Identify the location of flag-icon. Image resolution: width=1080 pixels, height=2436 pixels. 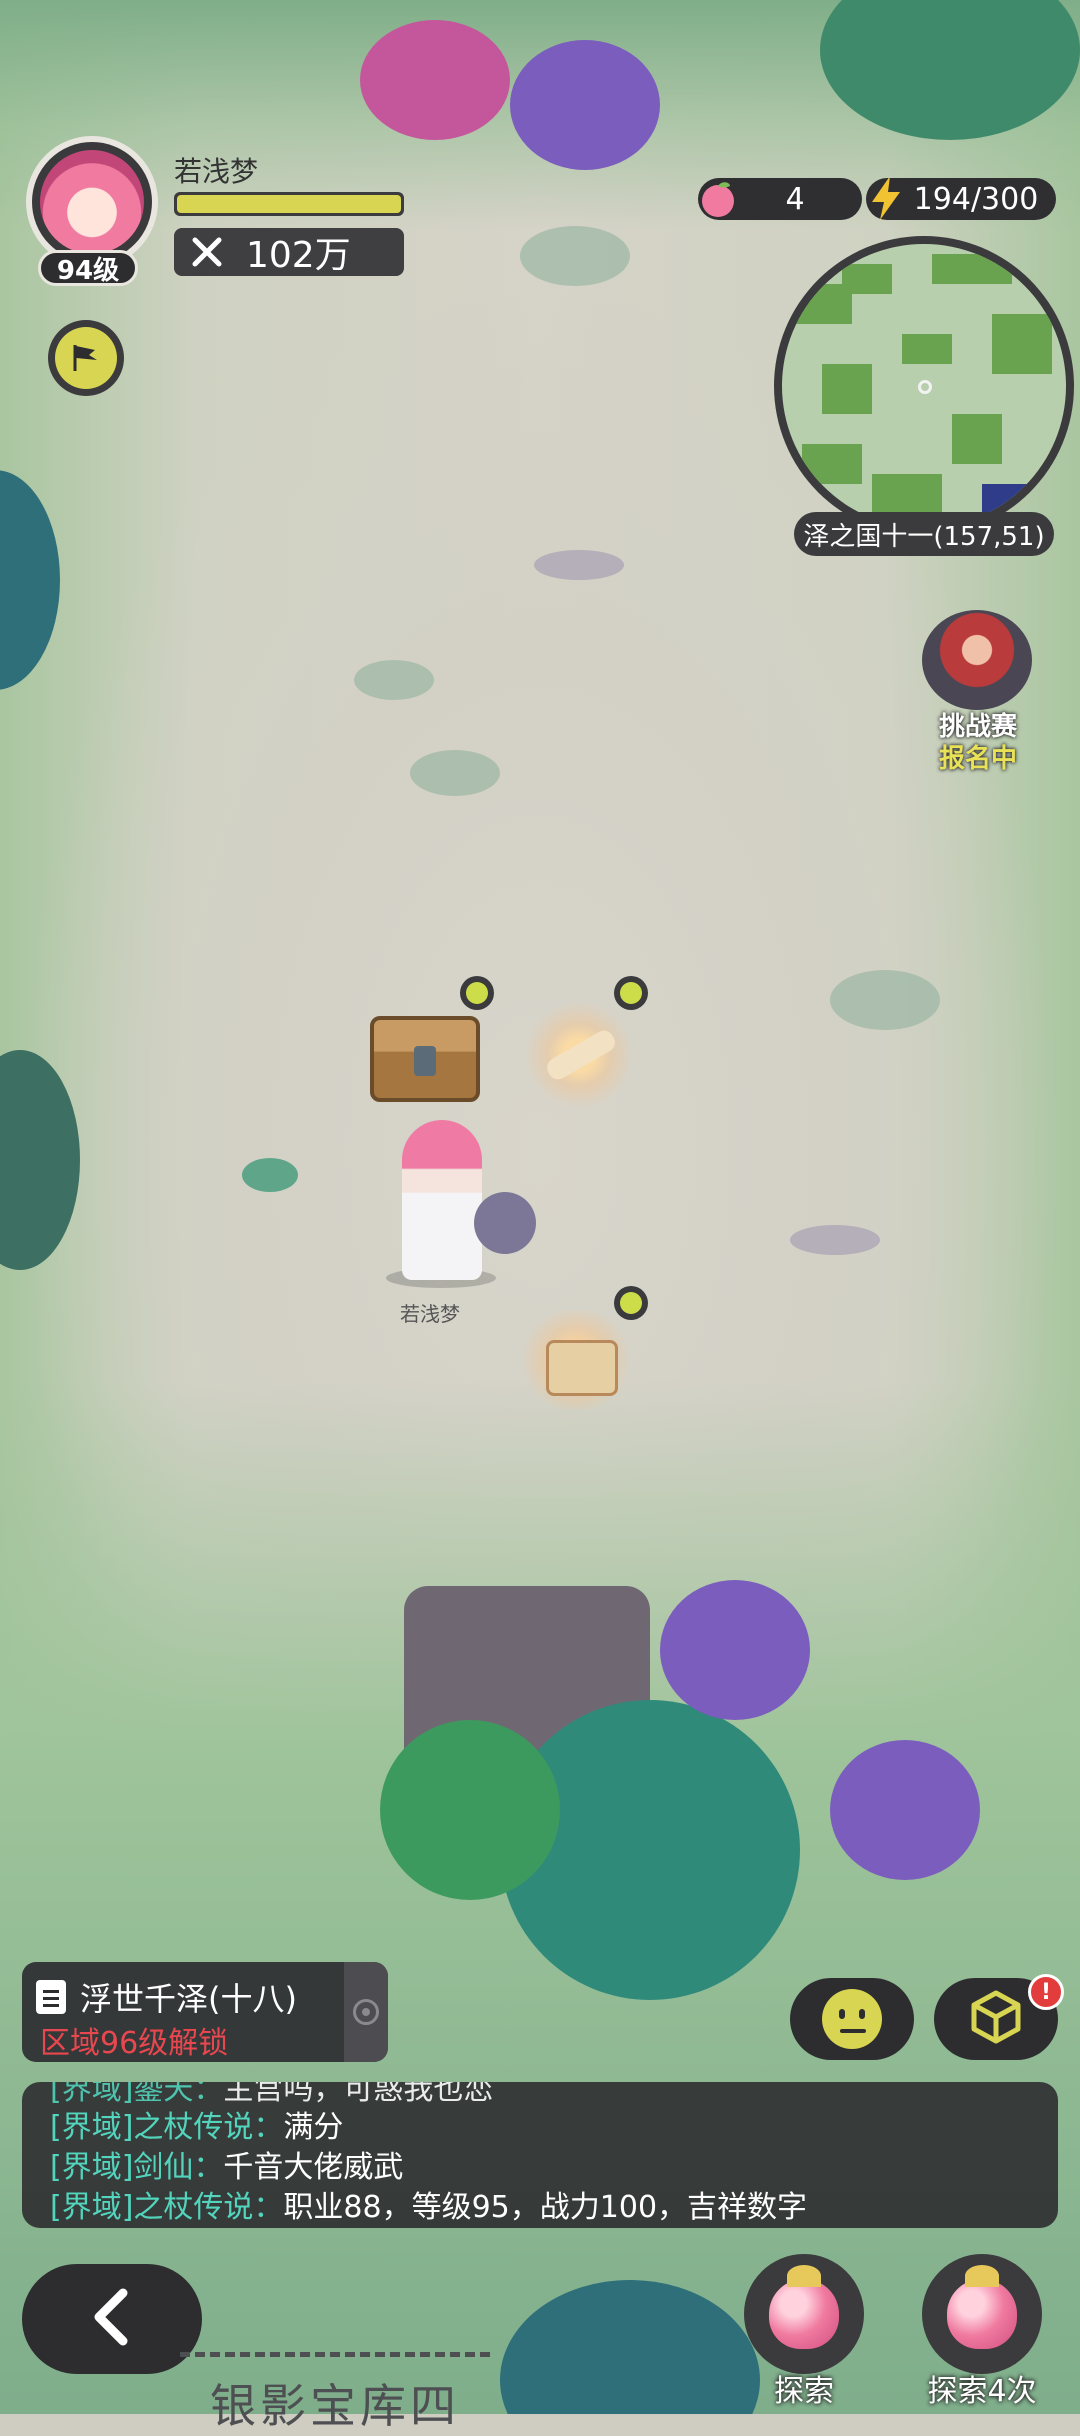
(86, 358).